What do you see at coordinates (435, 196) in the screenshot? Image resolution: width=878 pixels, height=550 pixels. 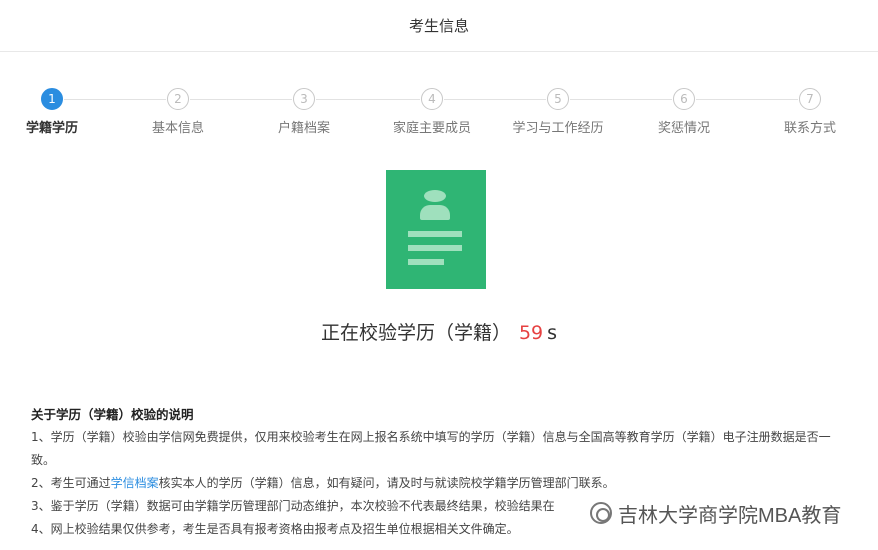 I see `student-card-icon-head` at bounding box center [435, 196].